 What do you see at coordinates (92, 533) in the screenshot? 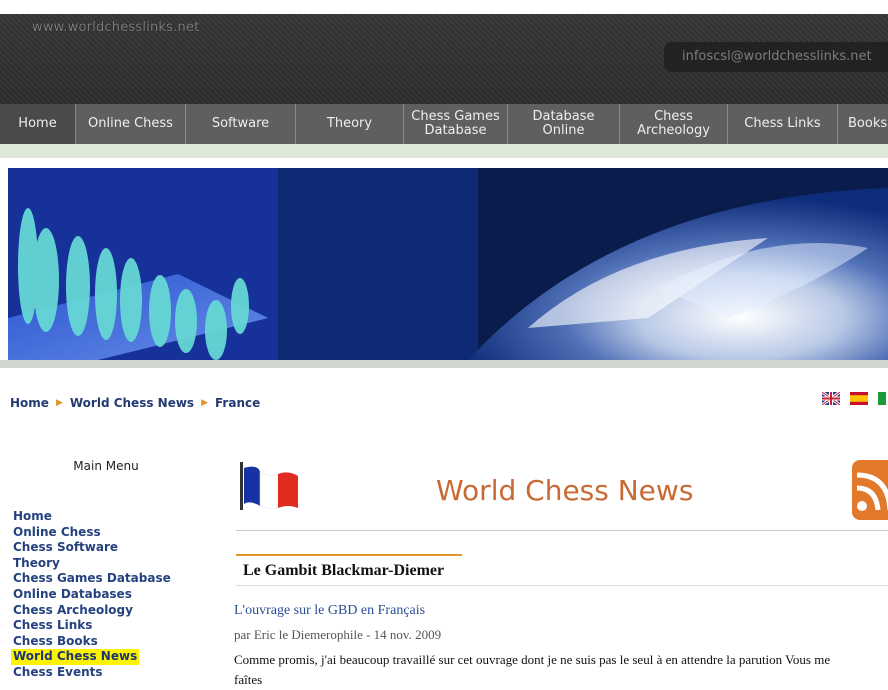
I see `menu-item-online-chess: Online Chess` at bounding box center [92, 533].